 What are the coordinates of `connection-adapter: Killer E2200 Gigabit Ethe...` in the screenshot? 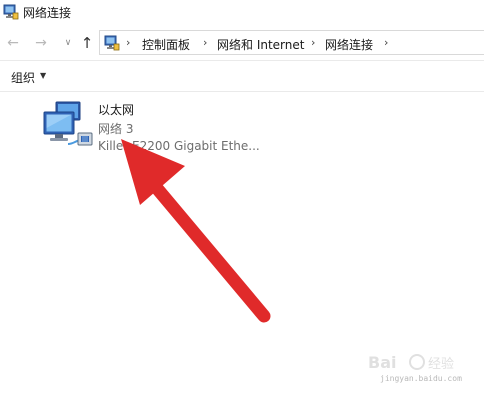 It's located at (179, 146).